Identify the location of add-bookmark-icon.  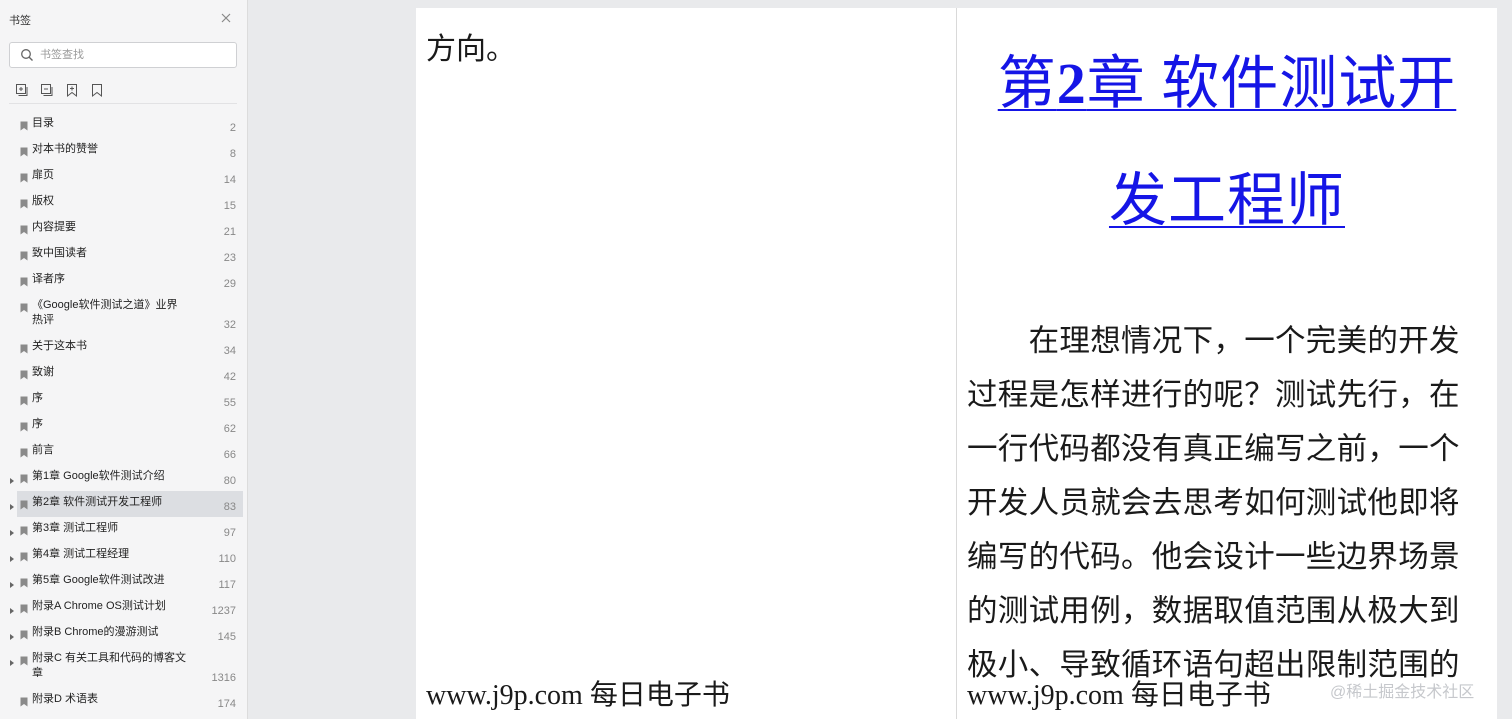
(72, 90).